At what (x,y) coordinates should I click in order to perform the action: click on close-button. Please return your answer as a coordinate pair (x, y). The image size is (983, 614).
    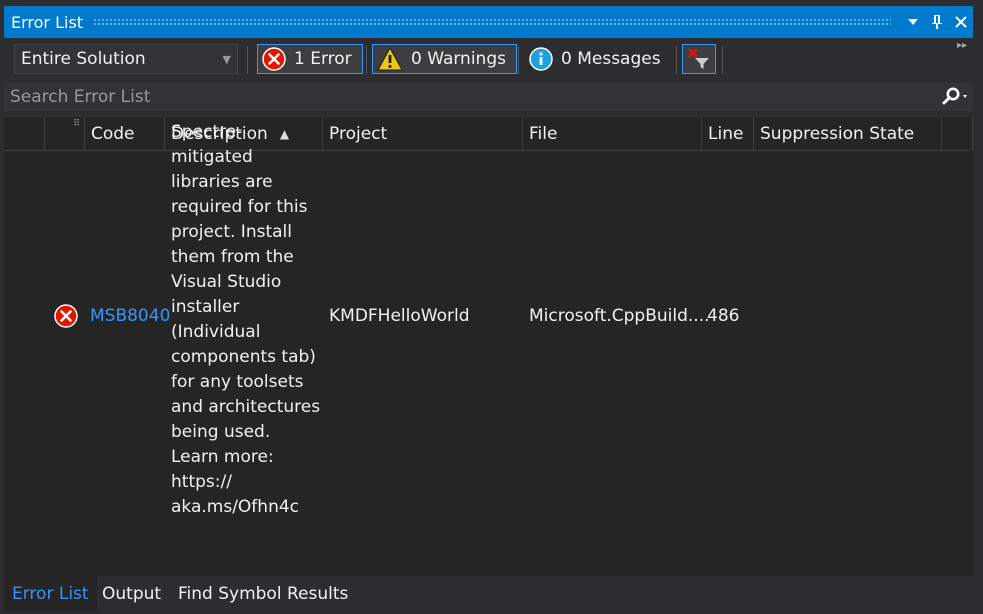
    Looking at the image, I should click on (961, 22).